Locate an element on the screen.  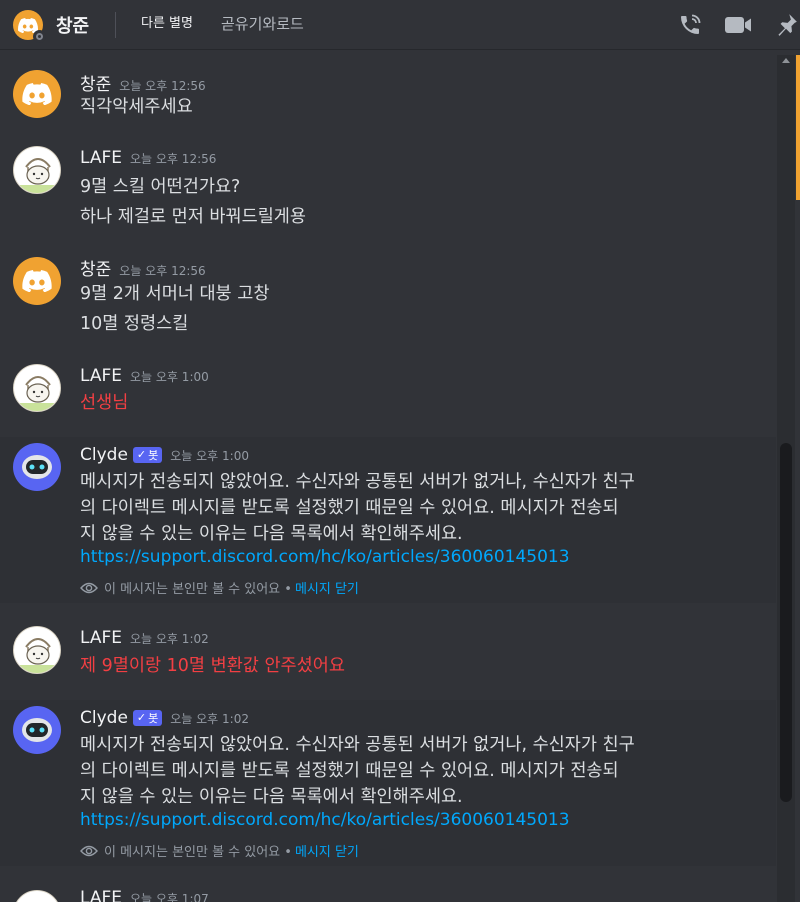
nickname-label: 다른 별명 is located at coordinates (166, 24).